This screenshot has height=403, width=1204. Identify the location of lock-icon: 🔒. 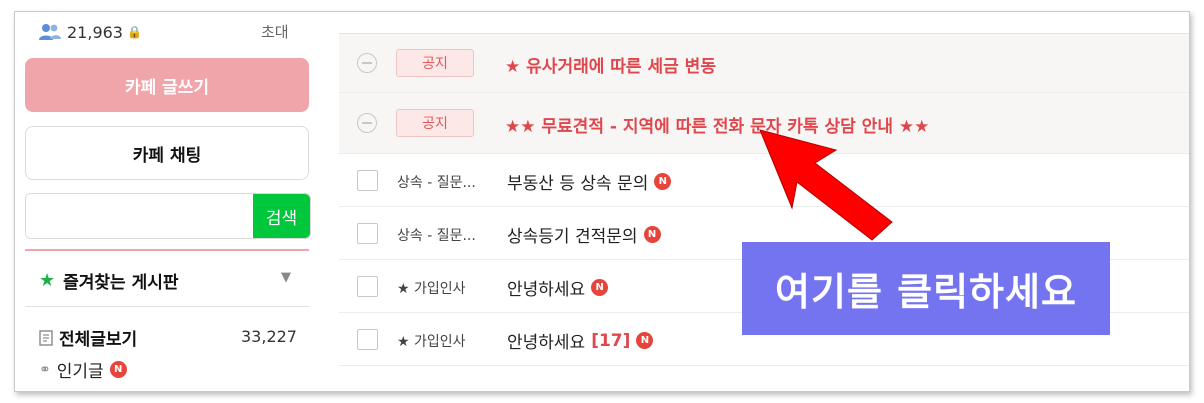
(134, 32).